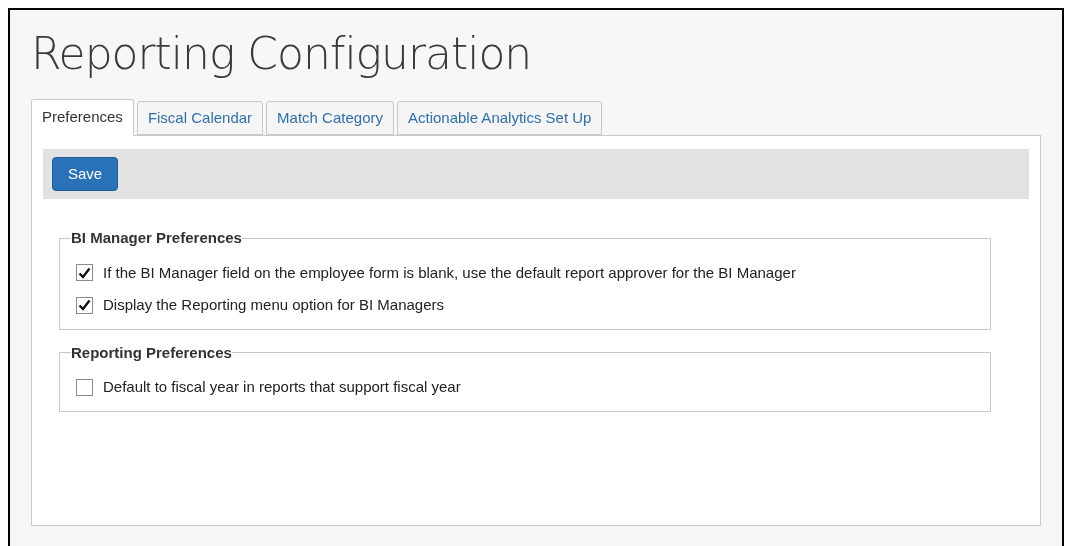 Image resolution: width=1065 pixels, height=546 pixels. Describe the element at coordinates (282, 387) in the screenshot. I see `option-label: Default to fiscal year in reports that support fiscal year` at that location.